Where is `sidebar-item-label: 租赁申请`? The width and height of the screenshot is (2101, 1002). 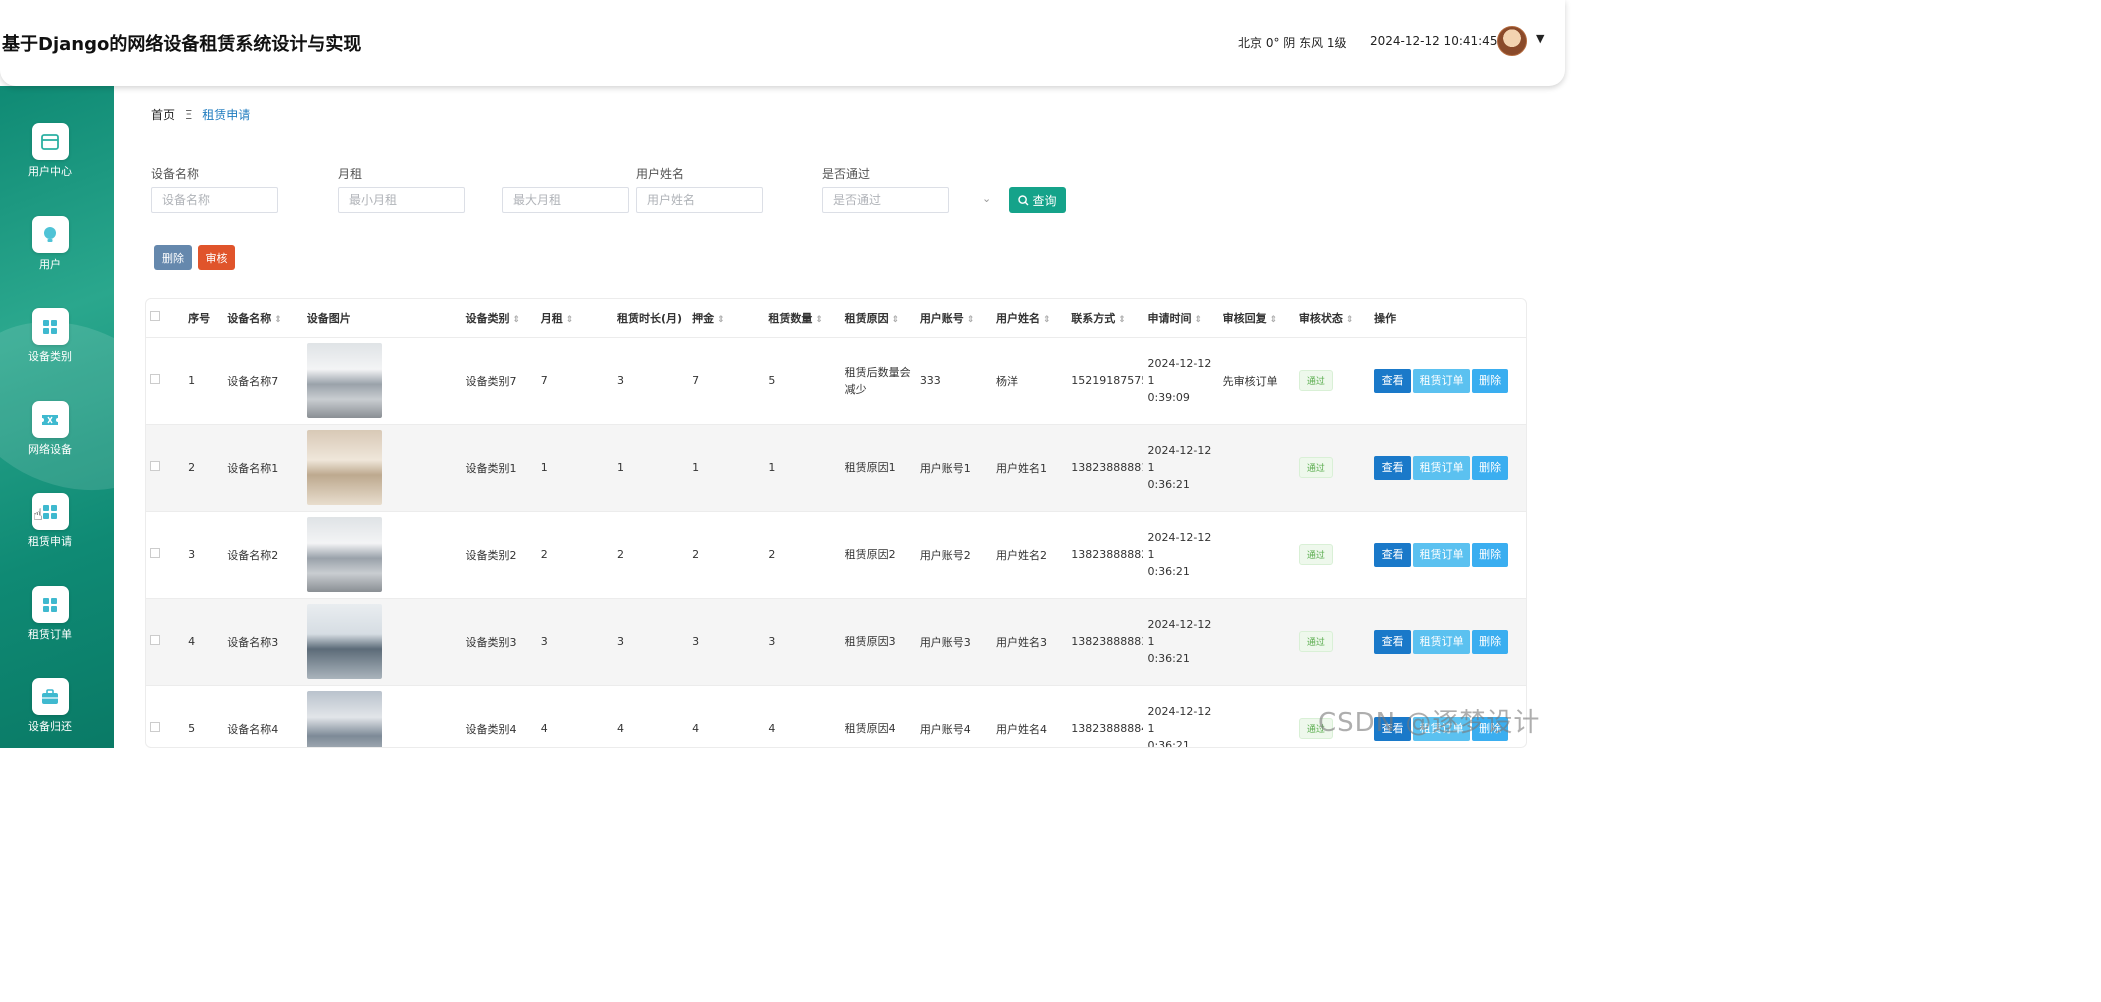
sidebar-item-label: 租赁申请 is located at coordinates (50, 541).